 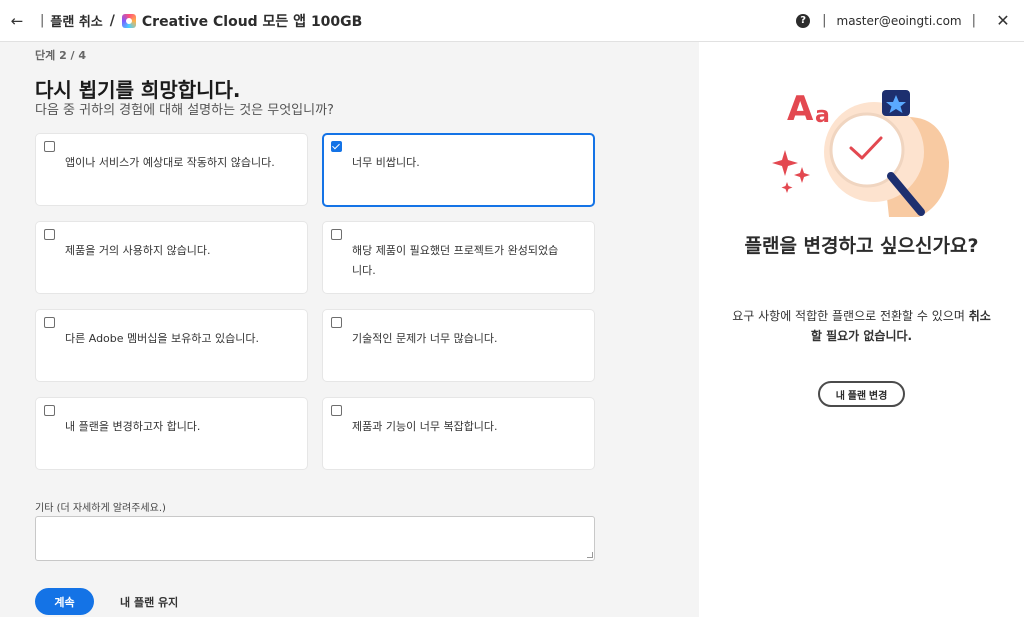 What do you see at coordinates (785, 163) in the screenshot?
I see `sparkle-icon` at bounding box center [785, 163].